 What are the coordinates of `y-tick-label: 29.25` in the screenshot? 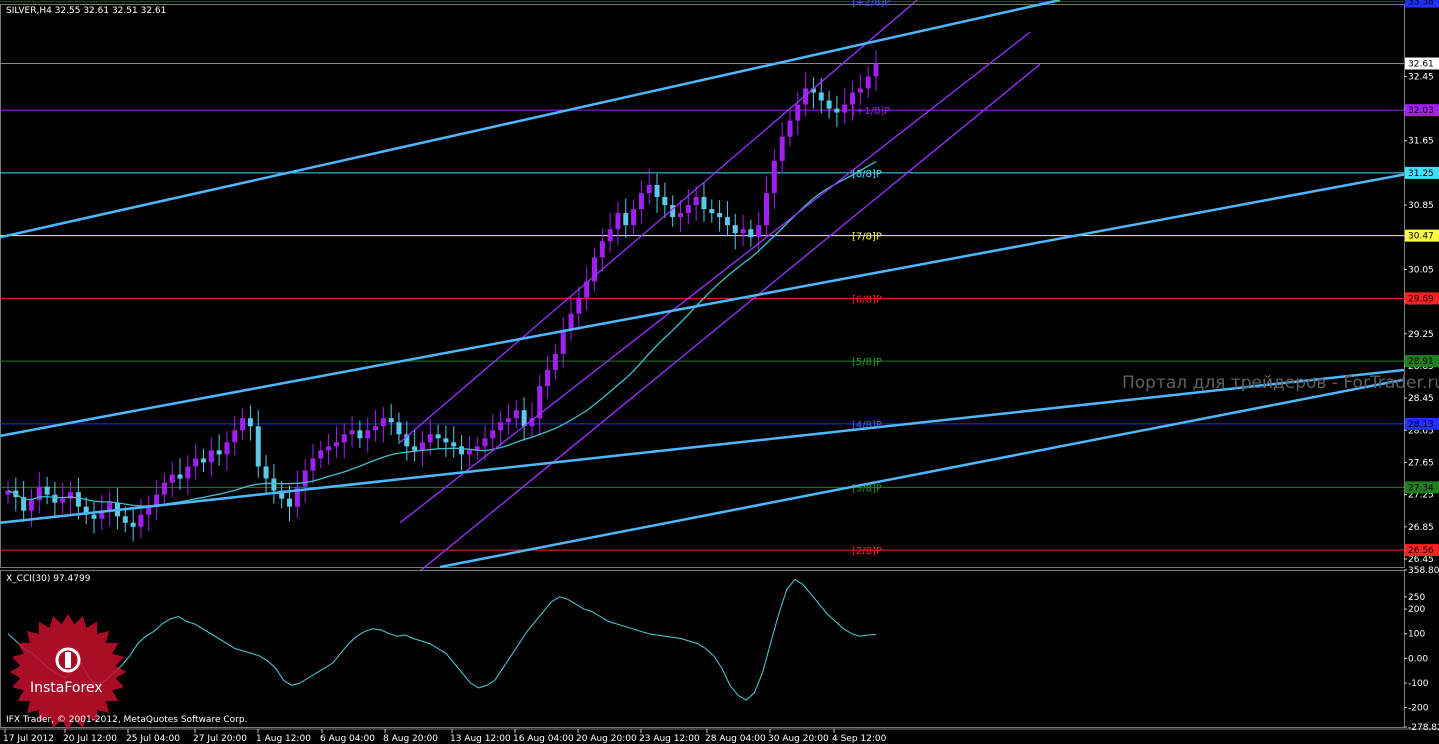 It's located at (1421, 335).